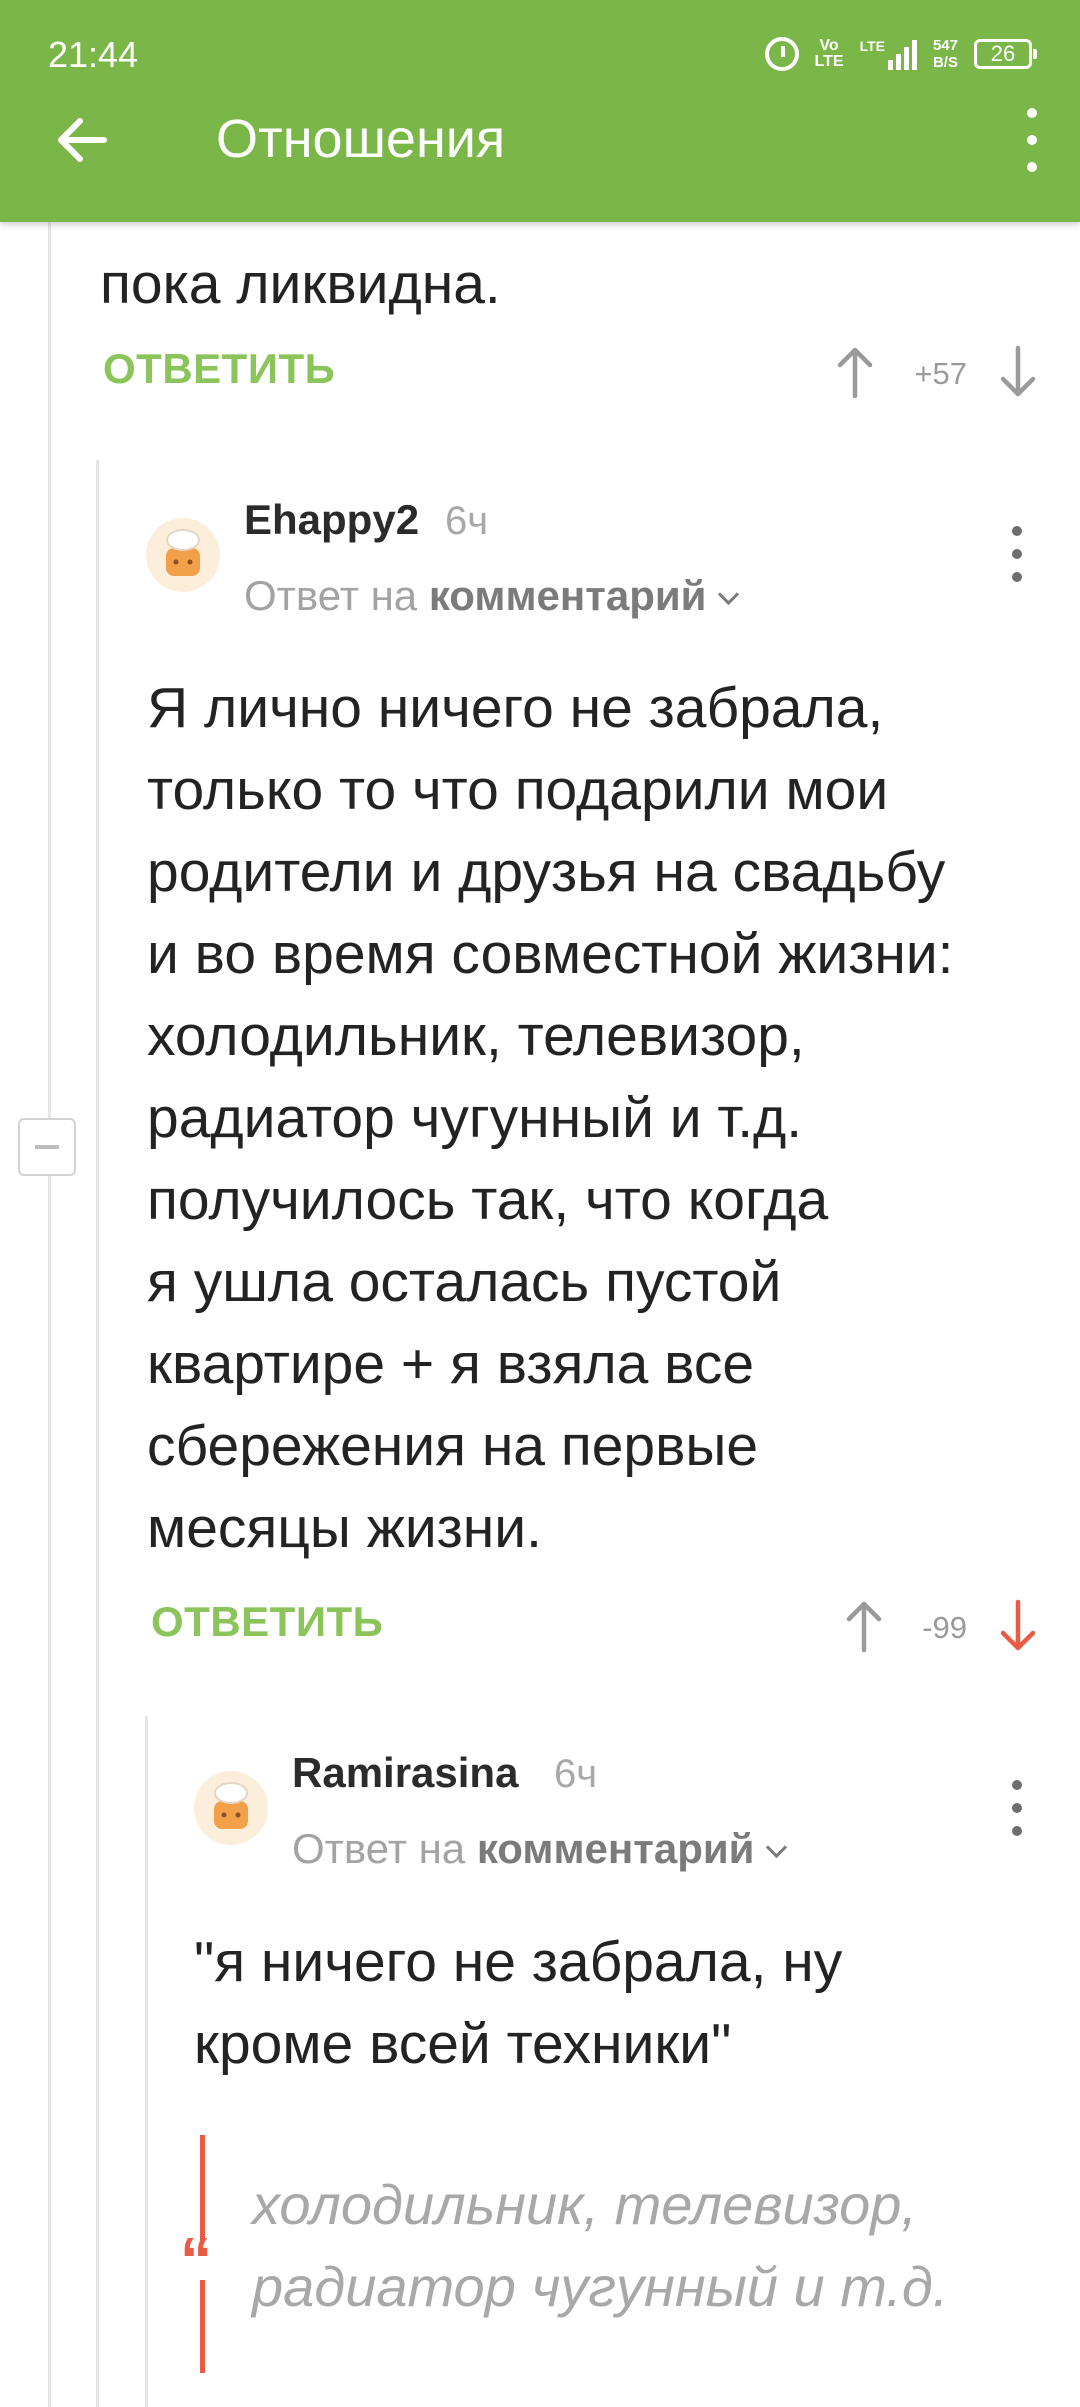  Describe the element at coordinates (829, 53) in the screenshot. I see `volte-icon: Vo LTE` at that location.